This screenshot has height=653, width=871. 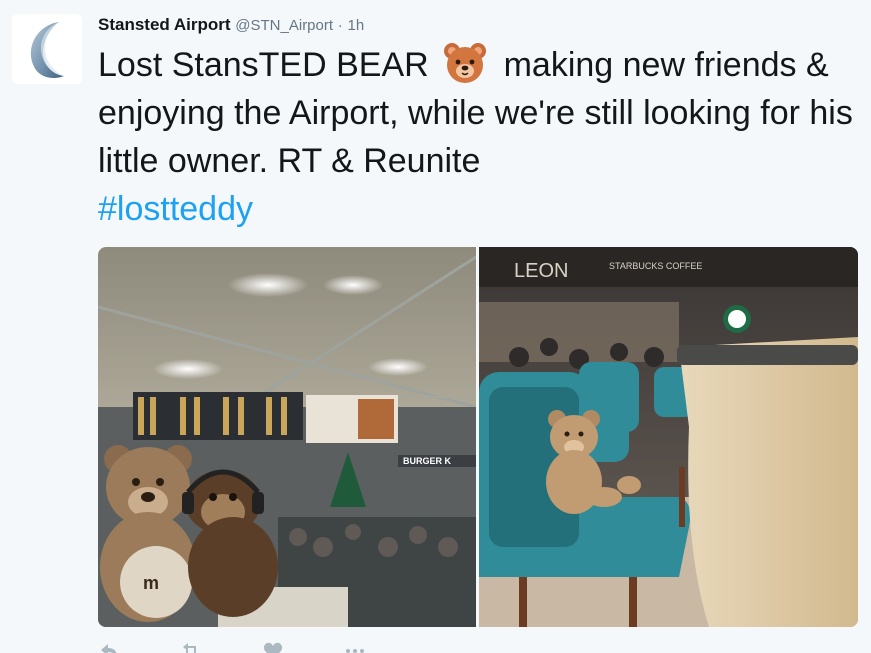 I want to click on starbucks-sign-text: STARBUCKS COFFEE, so click(x=655, y=266).